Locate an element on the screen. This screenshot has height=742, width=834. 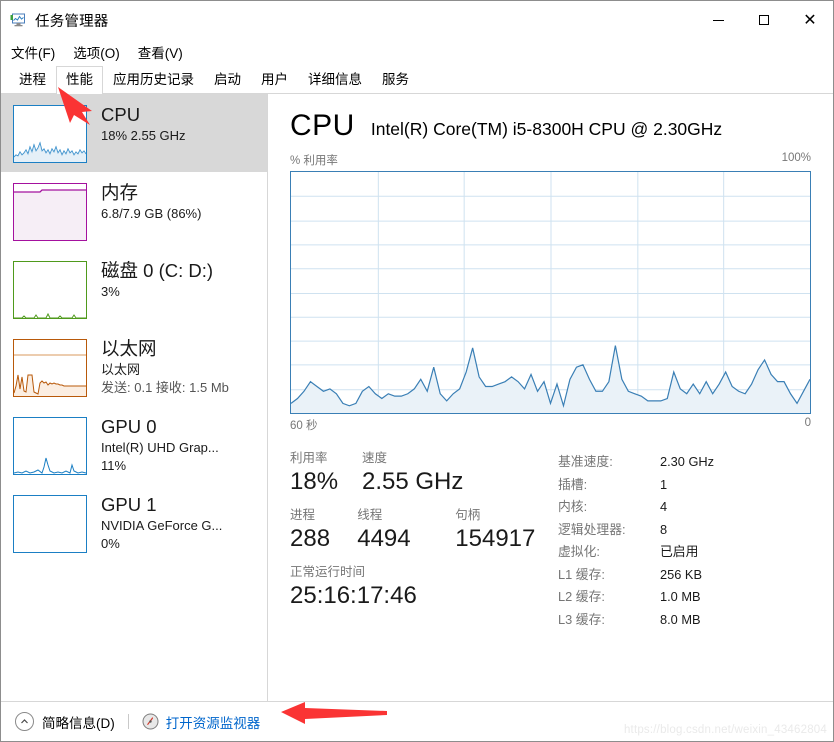
sidebar-ethernet-title: 以太网 is located at coordinates (129, 348).